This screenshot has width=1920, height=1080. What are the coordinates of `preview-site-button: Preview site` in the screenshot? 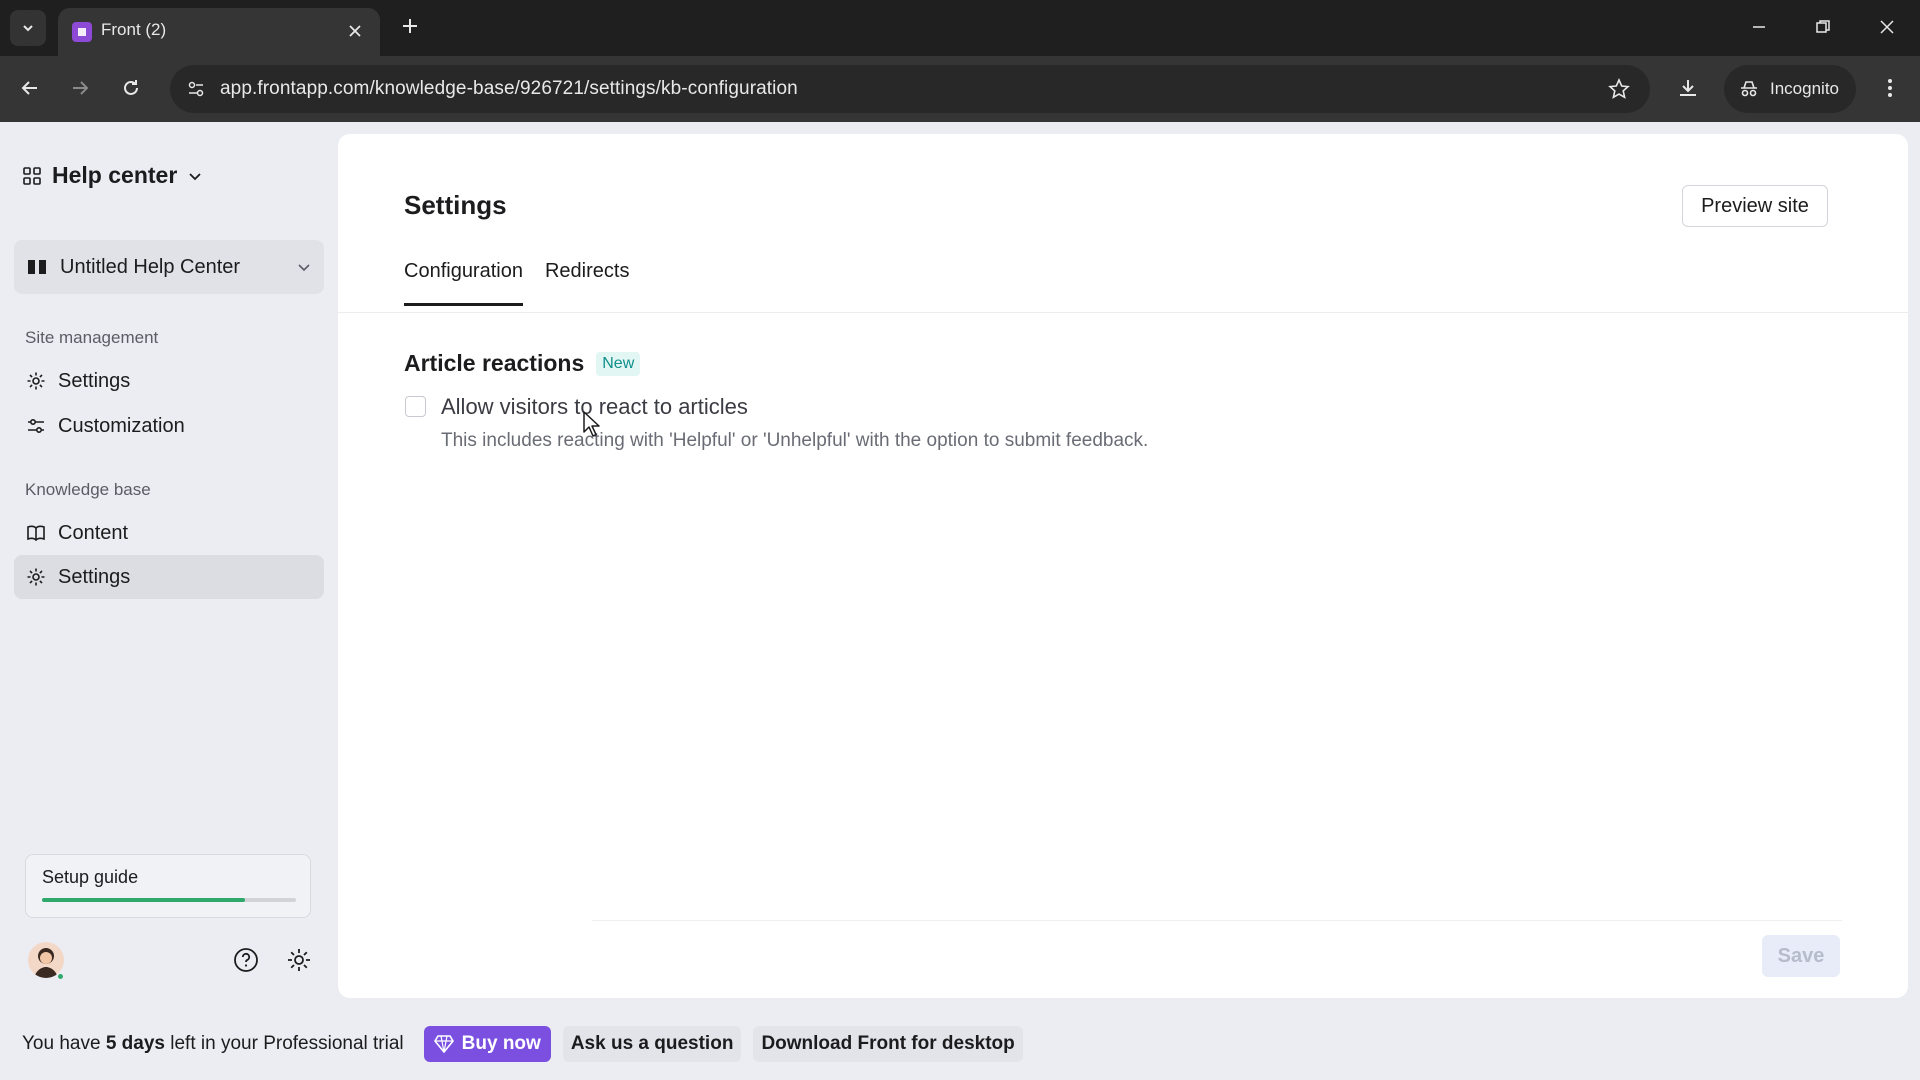 It's located at (1755, 206).